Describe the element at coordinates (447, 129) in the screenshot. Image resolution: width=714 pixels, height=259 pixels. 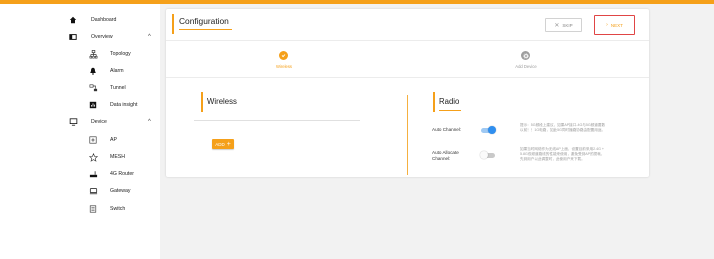
I see `auto-channel-label: Auto Channel:` at that location.